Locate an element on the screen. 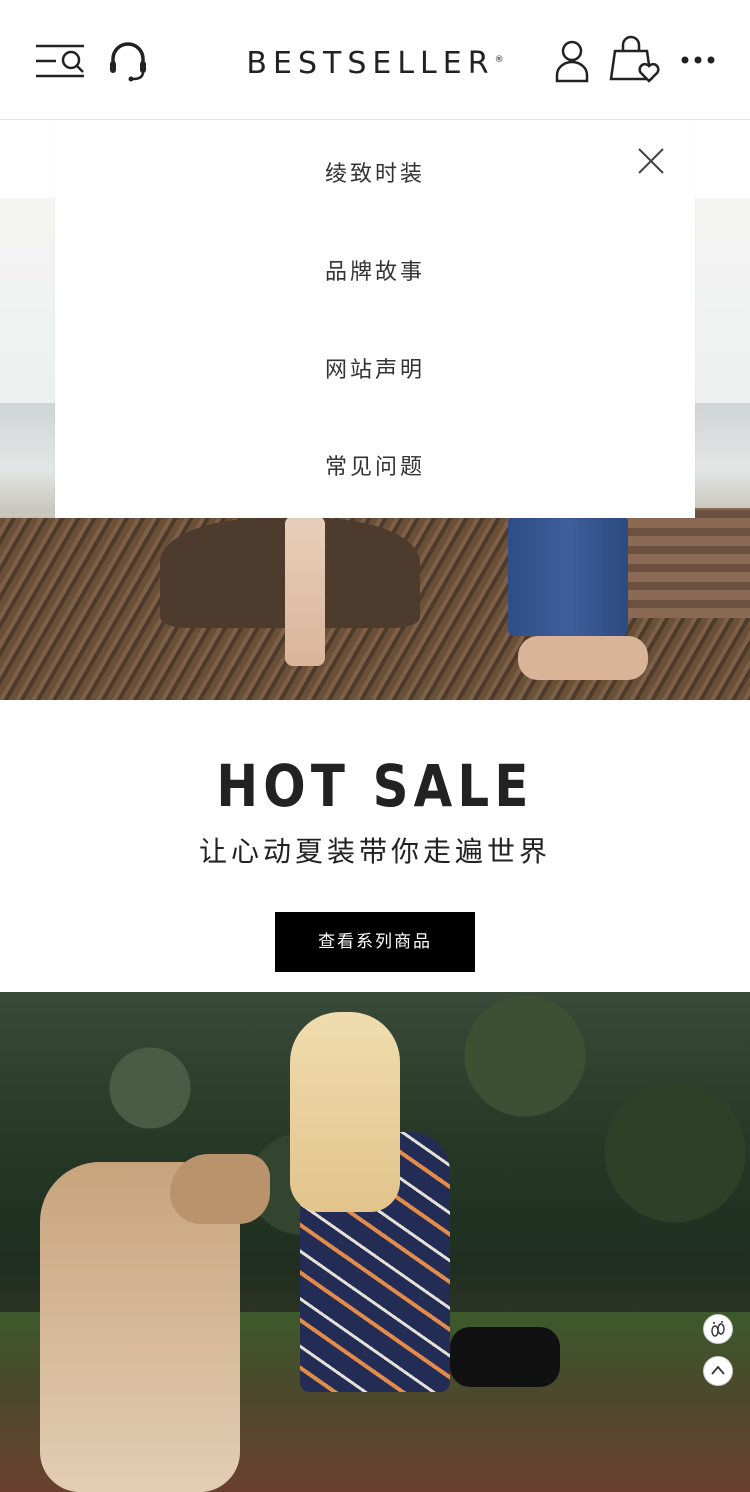  menu-search-icon is located at coordinates (60, 61).